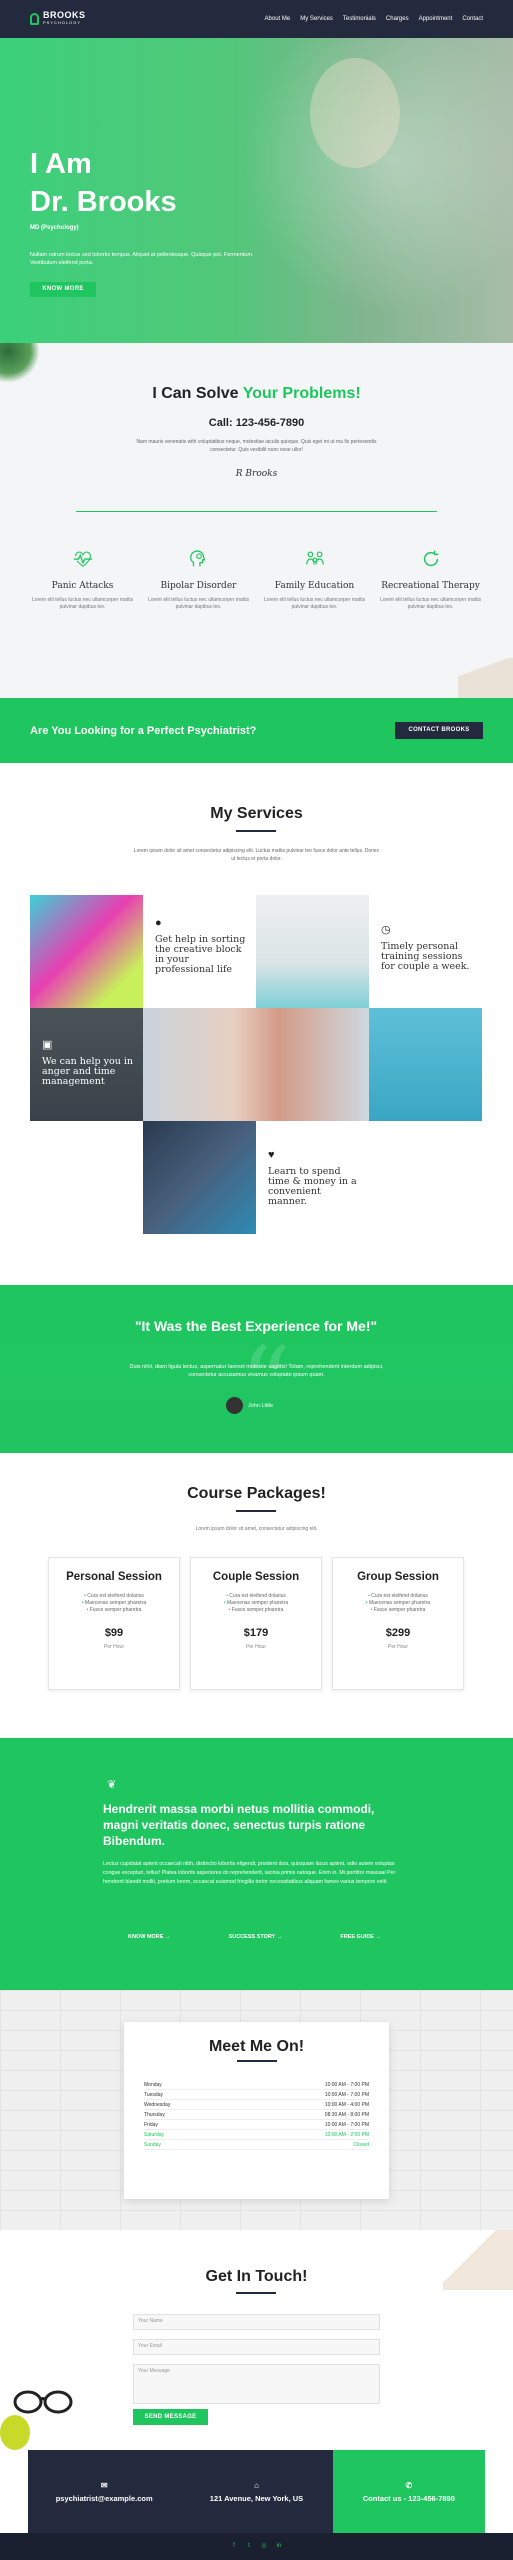  I want to click on time: Closed, so click(361, 2144).